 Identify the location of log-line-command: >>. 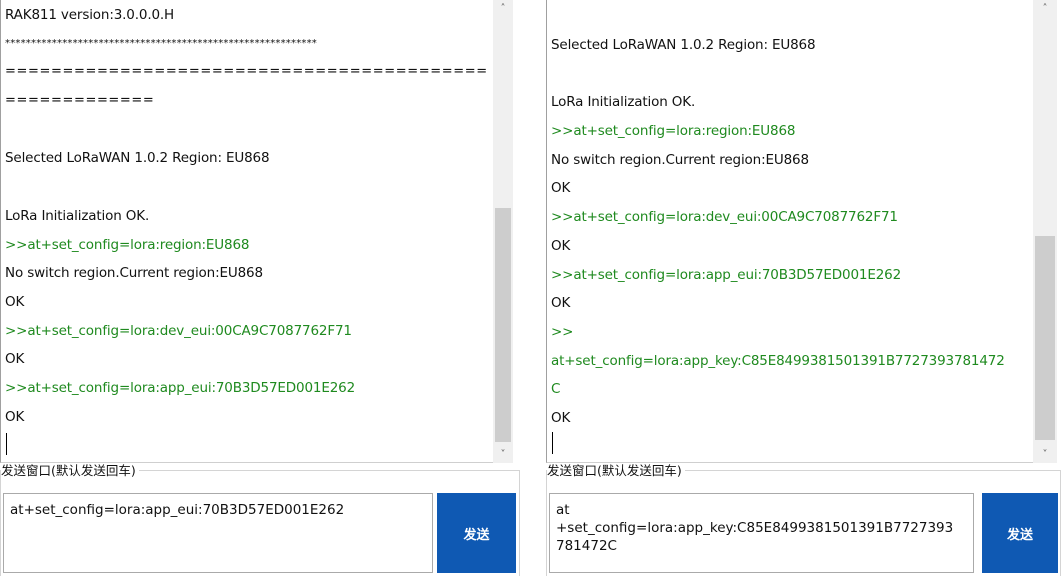
(562, 331).